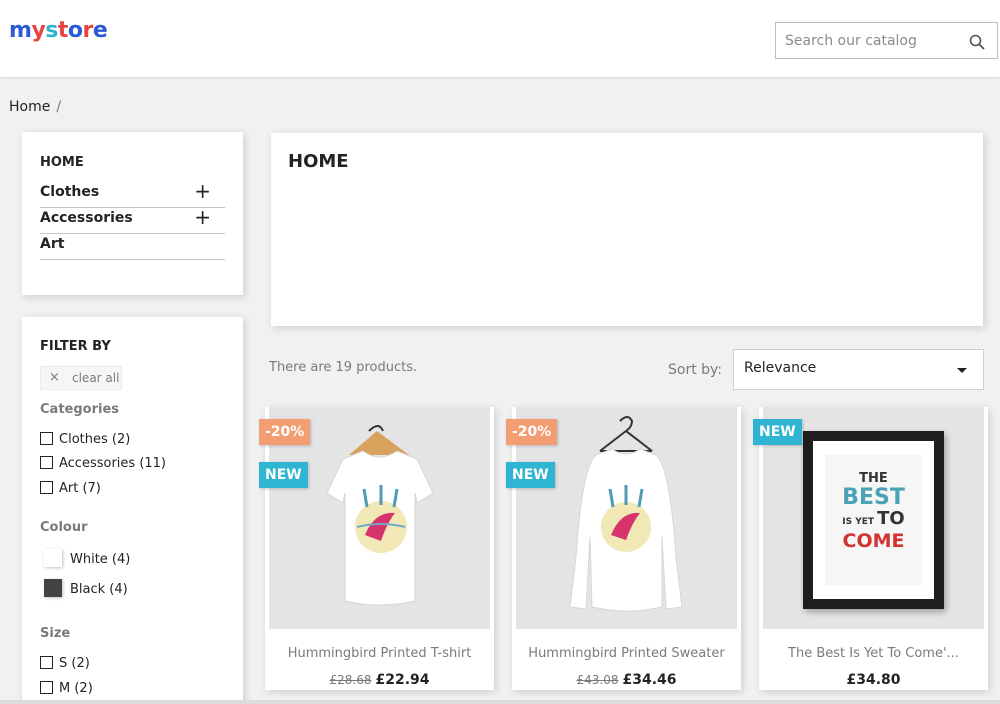 The height and width of the screenshot is (704, 1000). What do you see at coordinates (626, 653) in the screenshot?
I see `product-name: Hummingbird Printed Sweater` at bounding box center [626, 653].